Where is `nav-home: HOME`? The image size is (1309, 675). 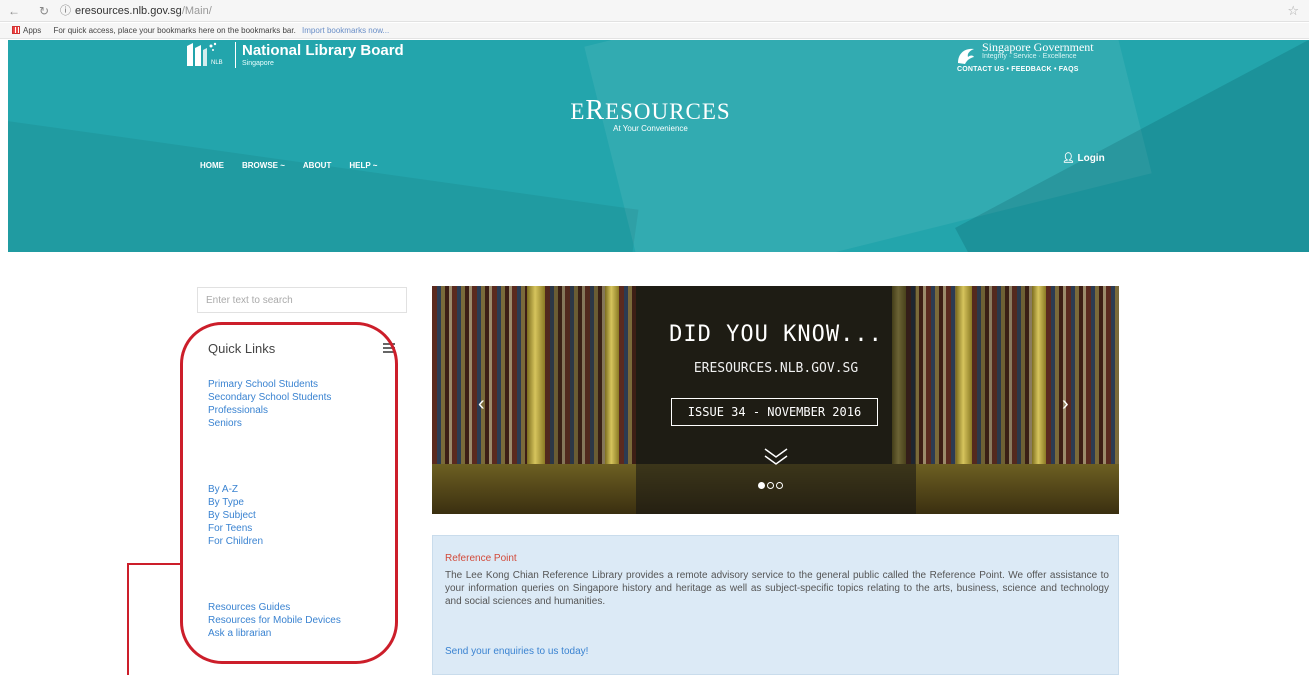
nav-home: HOME is located at coordinates (212, 165).